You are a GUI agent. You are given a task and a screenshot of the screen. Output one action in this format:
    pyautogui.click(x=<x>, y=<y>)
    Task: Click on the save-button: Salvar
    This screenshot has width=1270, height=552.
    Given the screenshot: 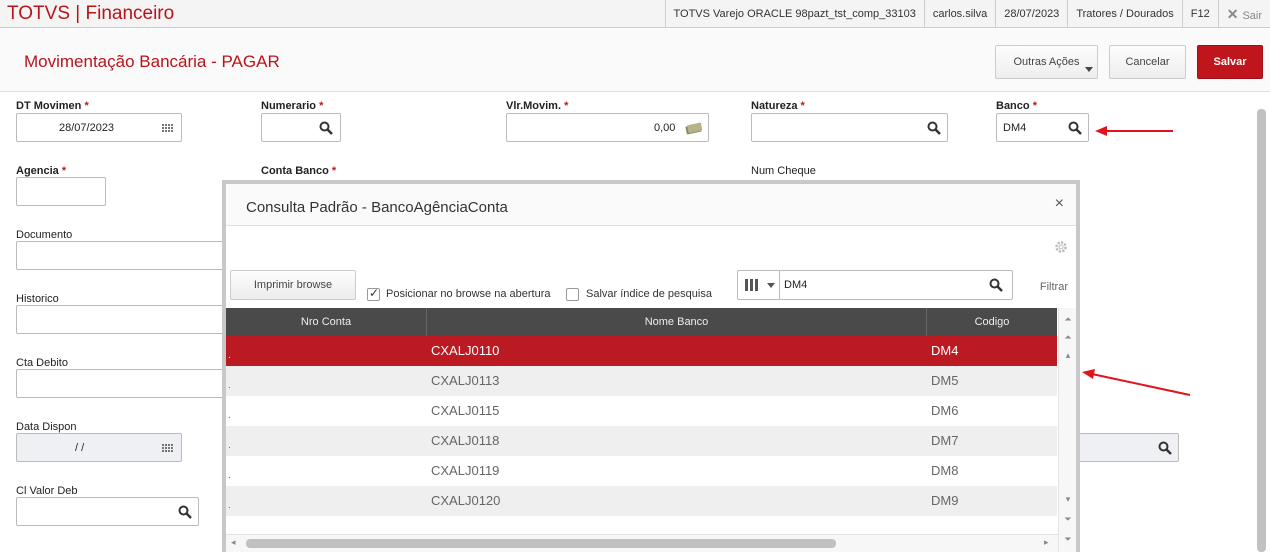 What is the action you would take?
    pyautogui.click(x=1230, y=62)
    